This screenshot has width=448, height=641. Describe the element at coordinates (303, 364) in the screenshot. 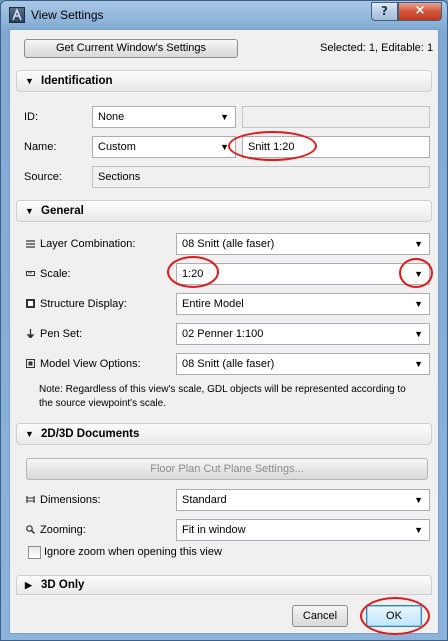

I see `model-view-options-dropdown: 08 Snitt (alle faser) ▼` at that location.